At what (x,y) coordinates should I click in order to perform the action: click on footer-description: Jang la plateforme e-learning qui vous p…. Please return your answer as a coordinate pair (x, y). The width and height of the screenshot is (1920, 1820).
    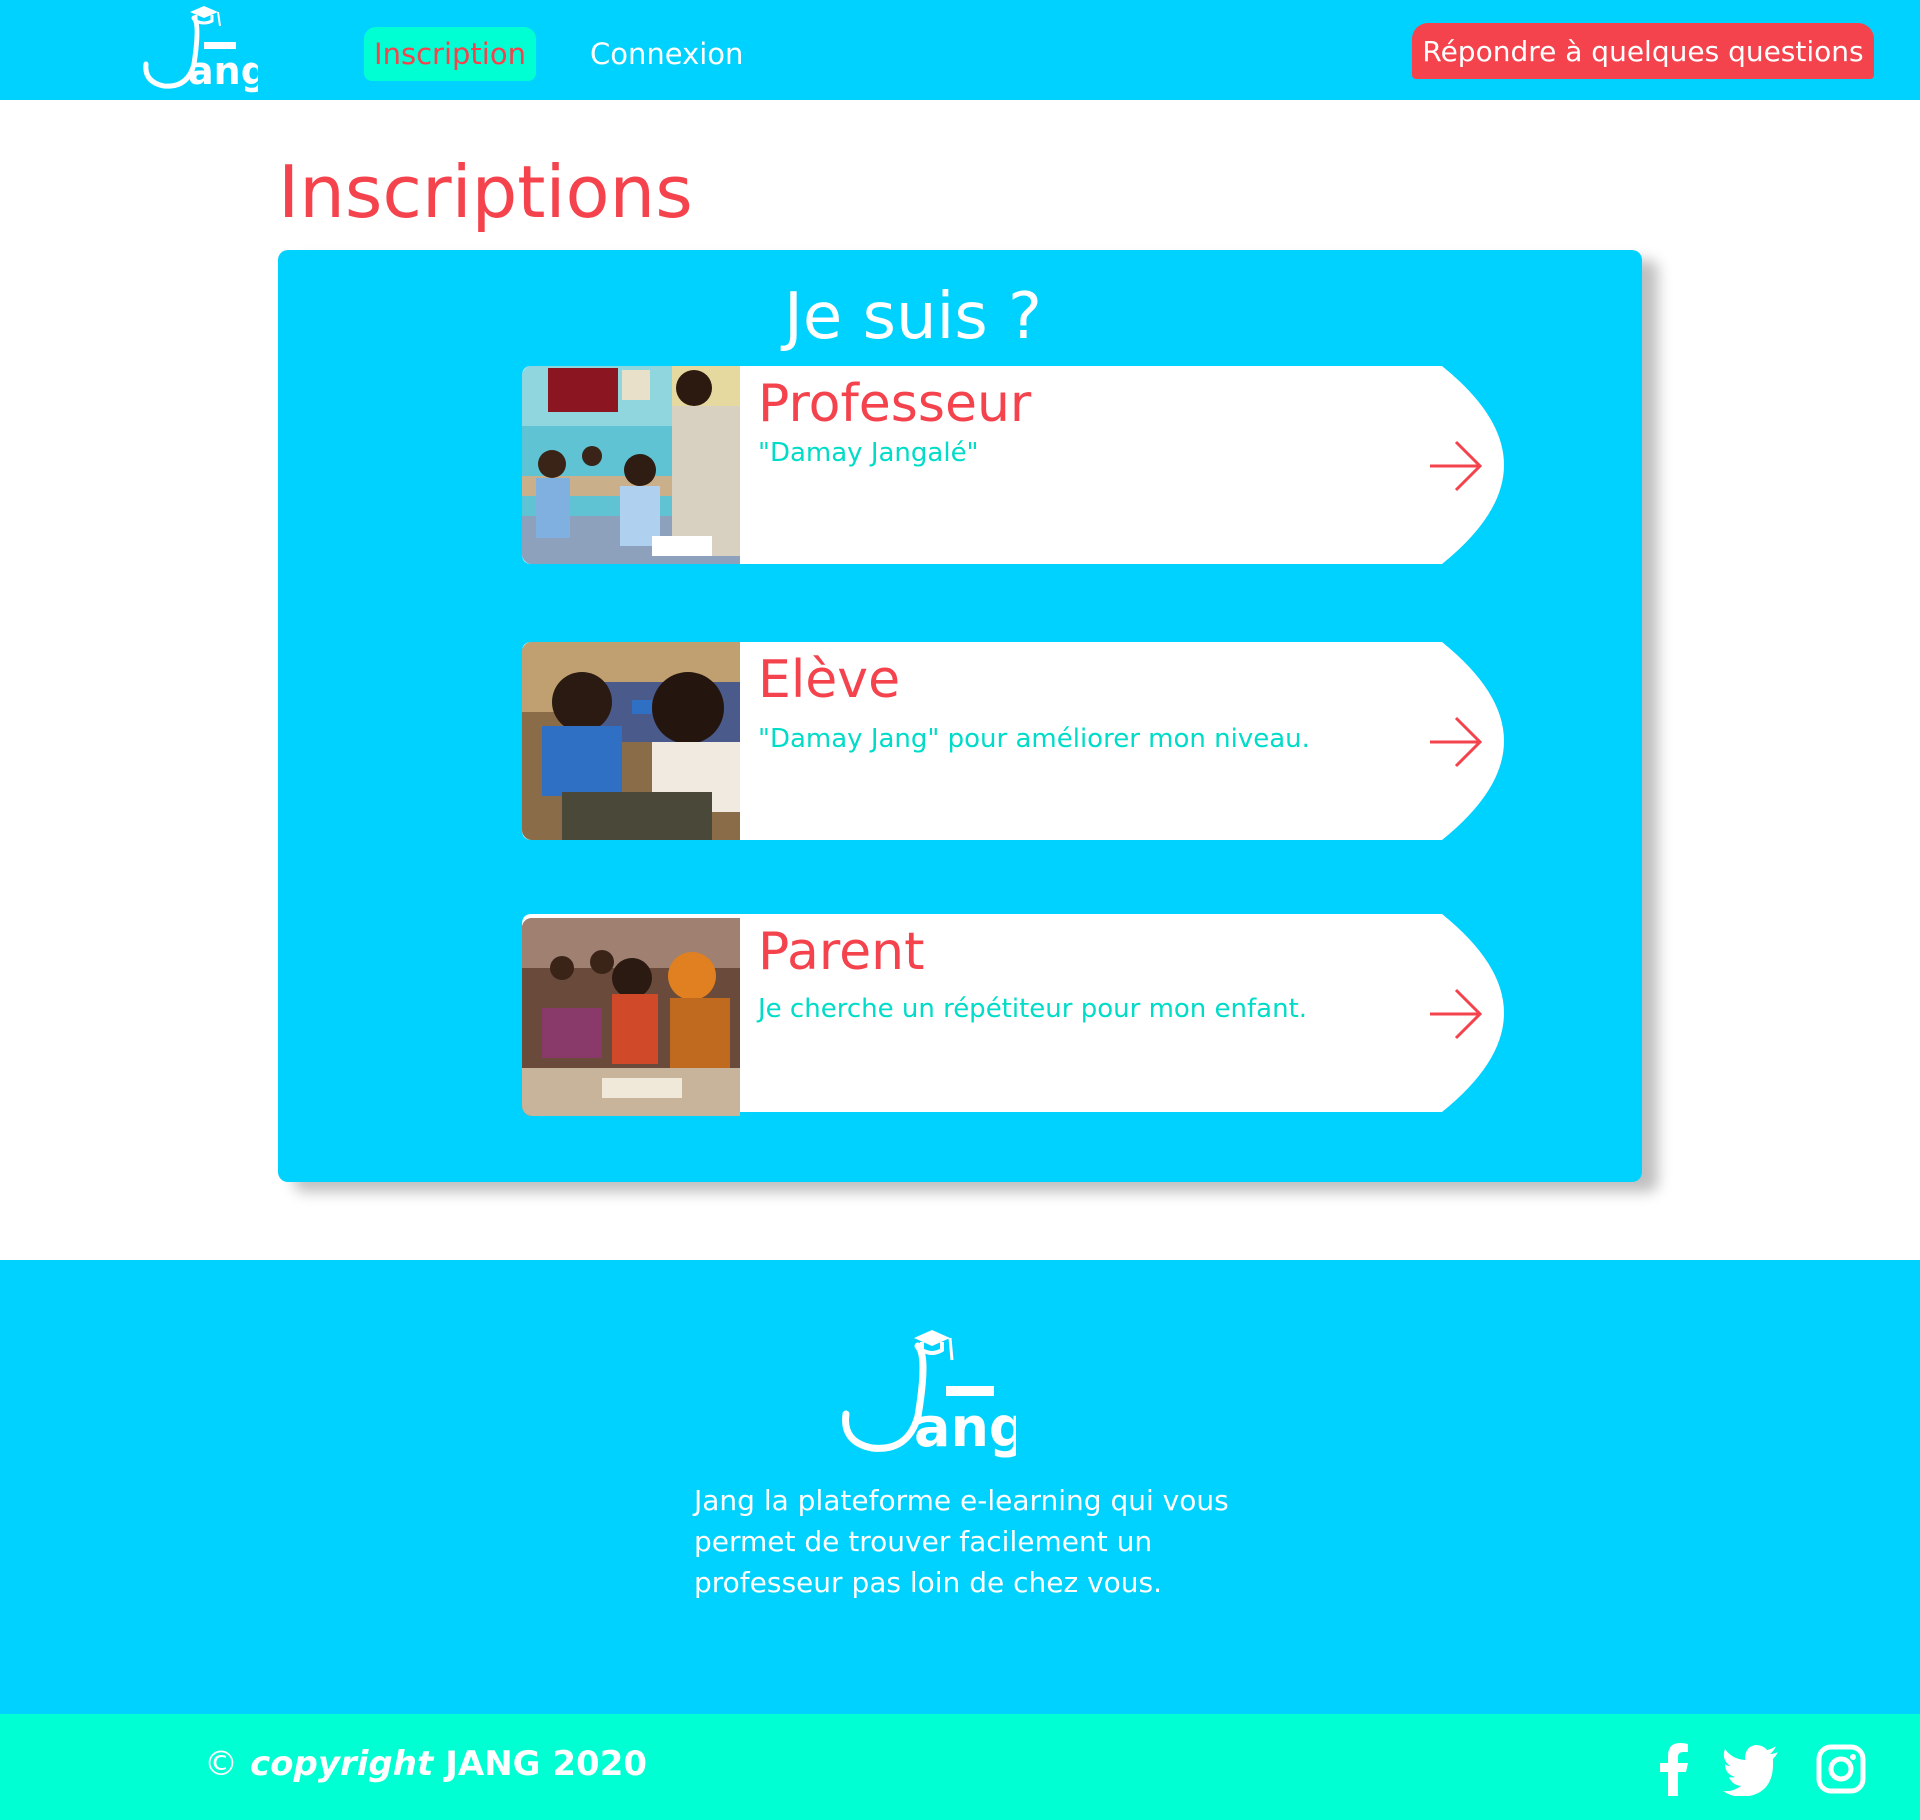
    Looking at the image, I should click on (961, 1541).